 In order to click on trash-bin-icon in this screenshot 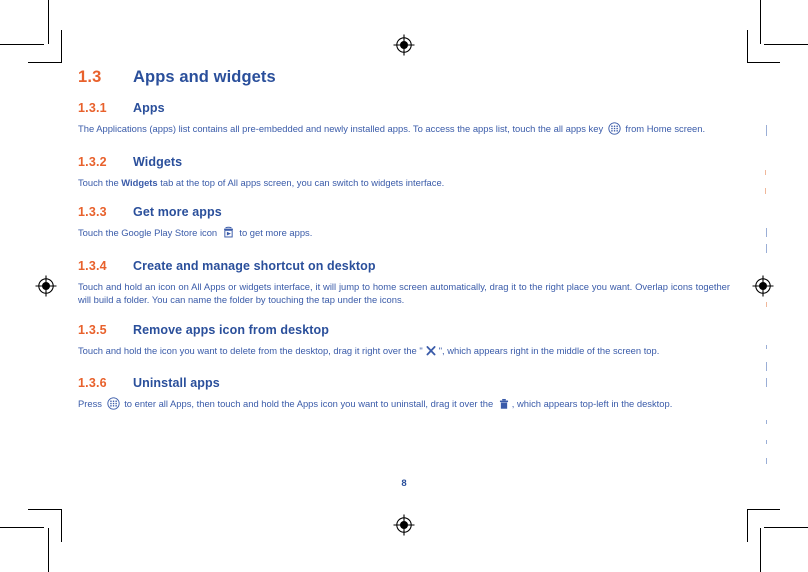, I will do `click(504, 406)`.